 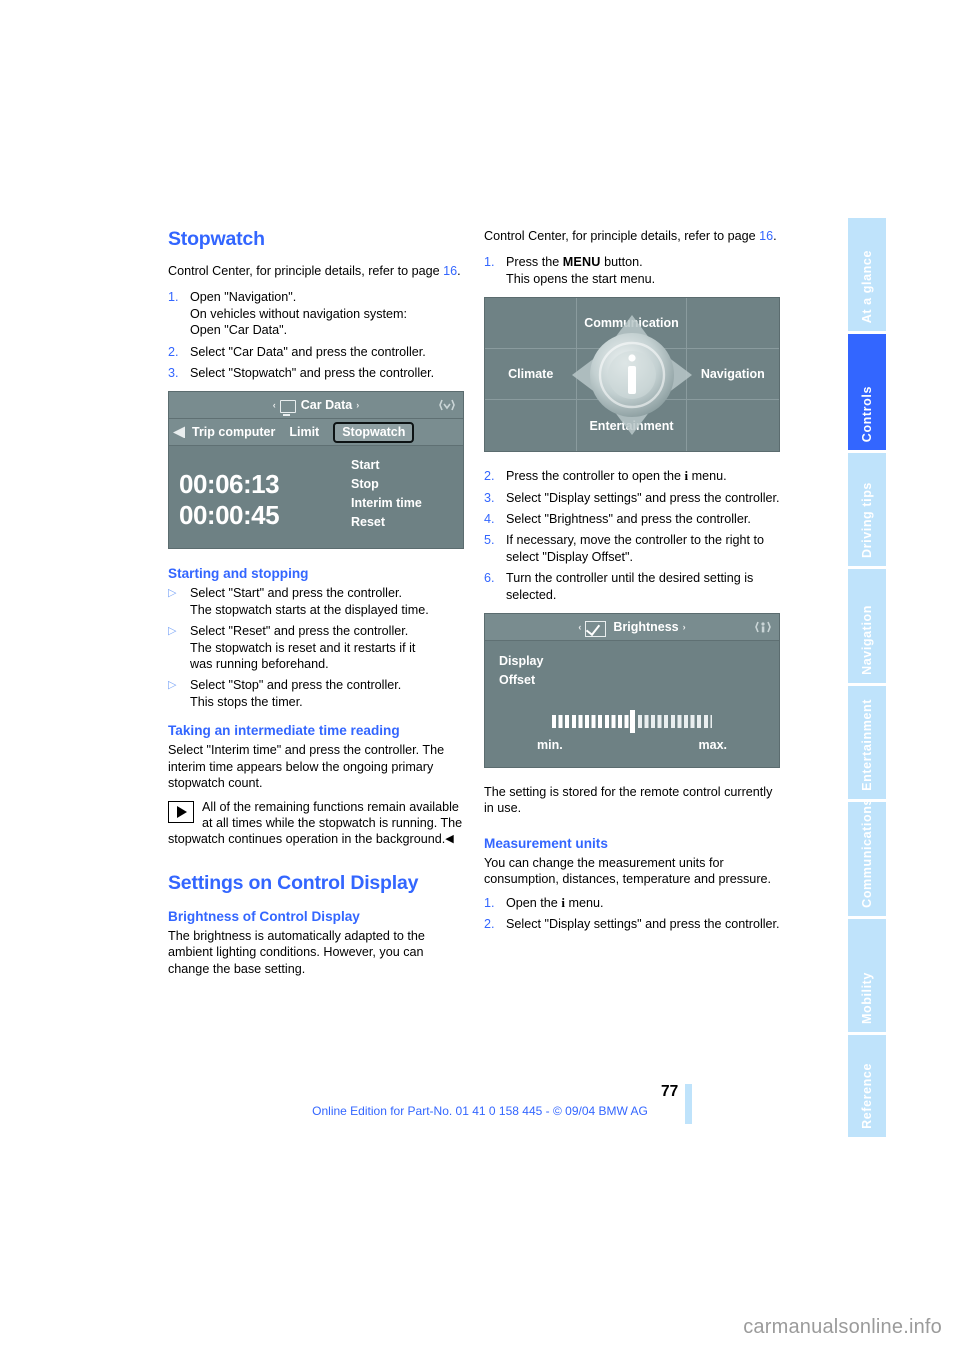 What do you see at coordinates (407, 465) in the screenshot?
I see `menu-item-start: Start` at bounding box center [407, 465].